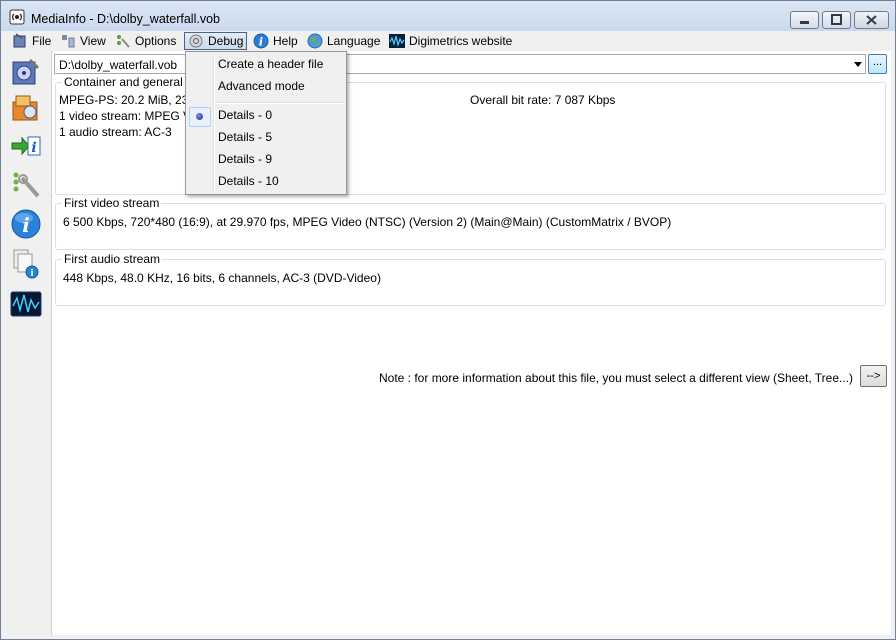 The width and height of the screenshot is (896, 640). What do you see at coordinates (19, 40) in the screenshot?
I see `file-icon` at bounding box center [19, 40].